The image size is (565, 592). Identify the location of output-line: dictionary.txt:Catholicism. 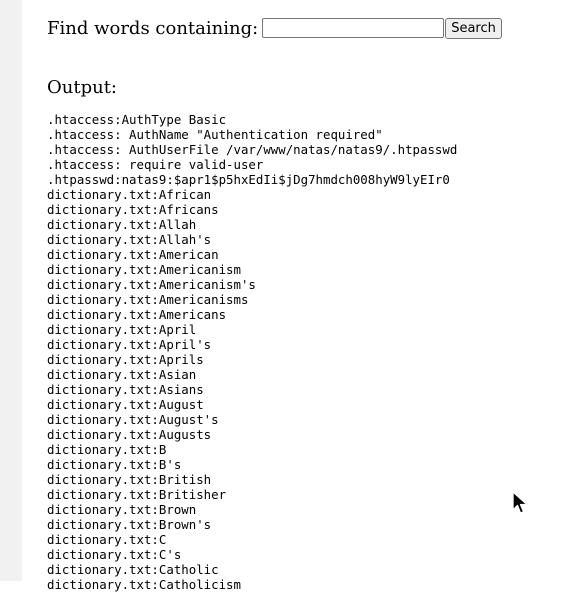
(144, 584).